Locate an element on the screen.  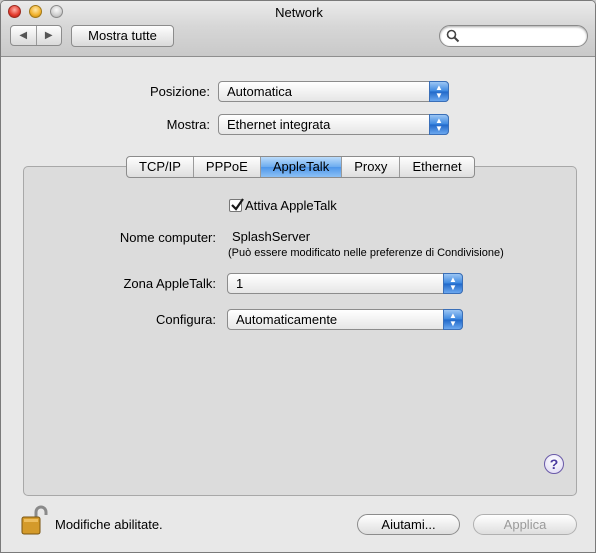
help-button: ? is located at coordinates (554, 464).